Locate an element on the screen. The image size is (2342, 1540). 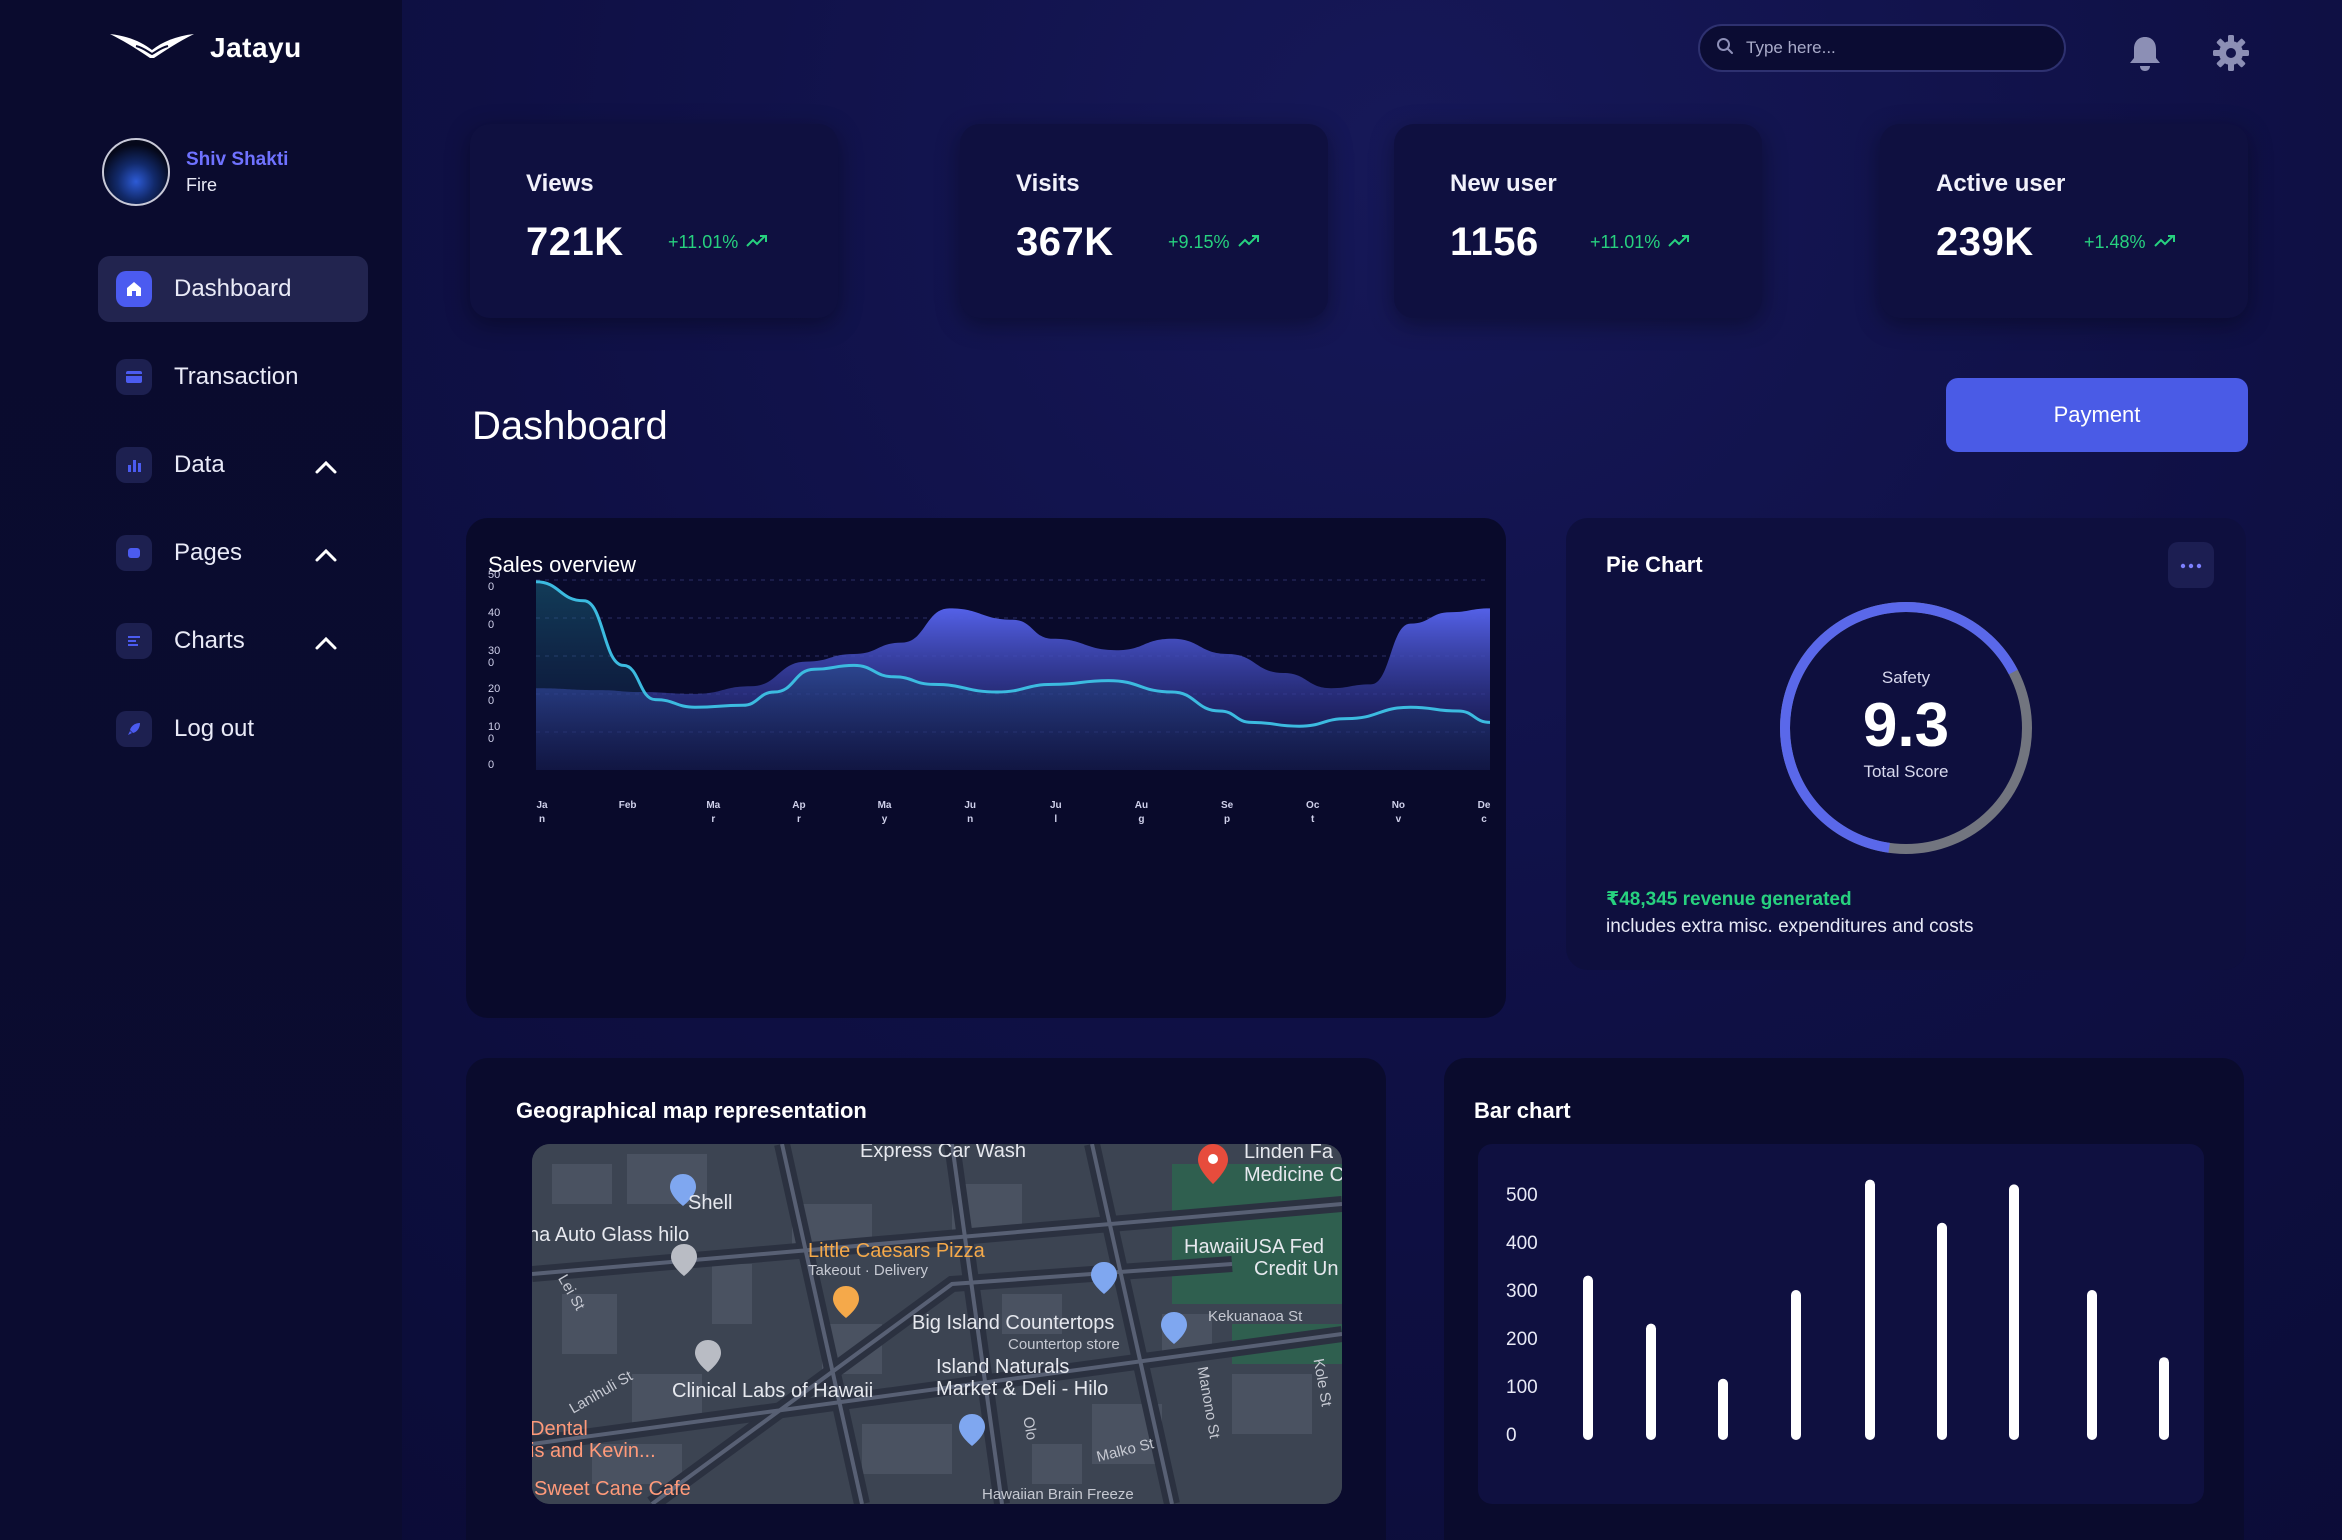
map-label: Kekuanaoa St is located at coordinates (1255, 1316).